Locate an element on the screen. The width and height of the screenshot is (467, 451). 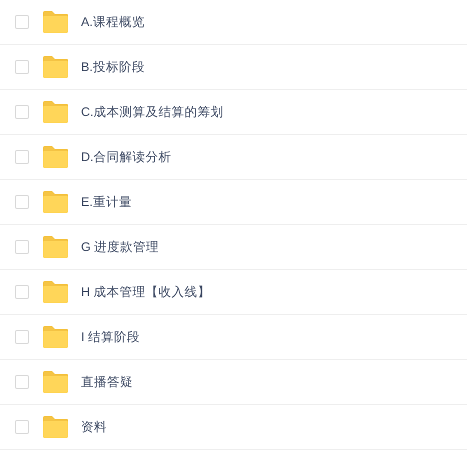
folder-name: C.成本测算及结算的筹划 is located at coordinates (152, 112).